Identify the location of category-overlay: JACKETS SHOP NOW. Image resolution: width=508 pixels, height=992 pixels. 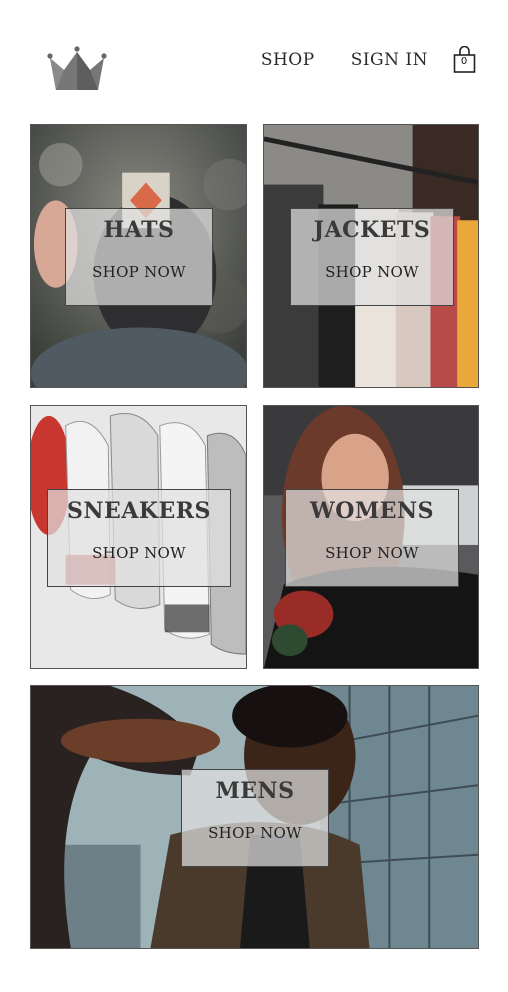
(372, 257).